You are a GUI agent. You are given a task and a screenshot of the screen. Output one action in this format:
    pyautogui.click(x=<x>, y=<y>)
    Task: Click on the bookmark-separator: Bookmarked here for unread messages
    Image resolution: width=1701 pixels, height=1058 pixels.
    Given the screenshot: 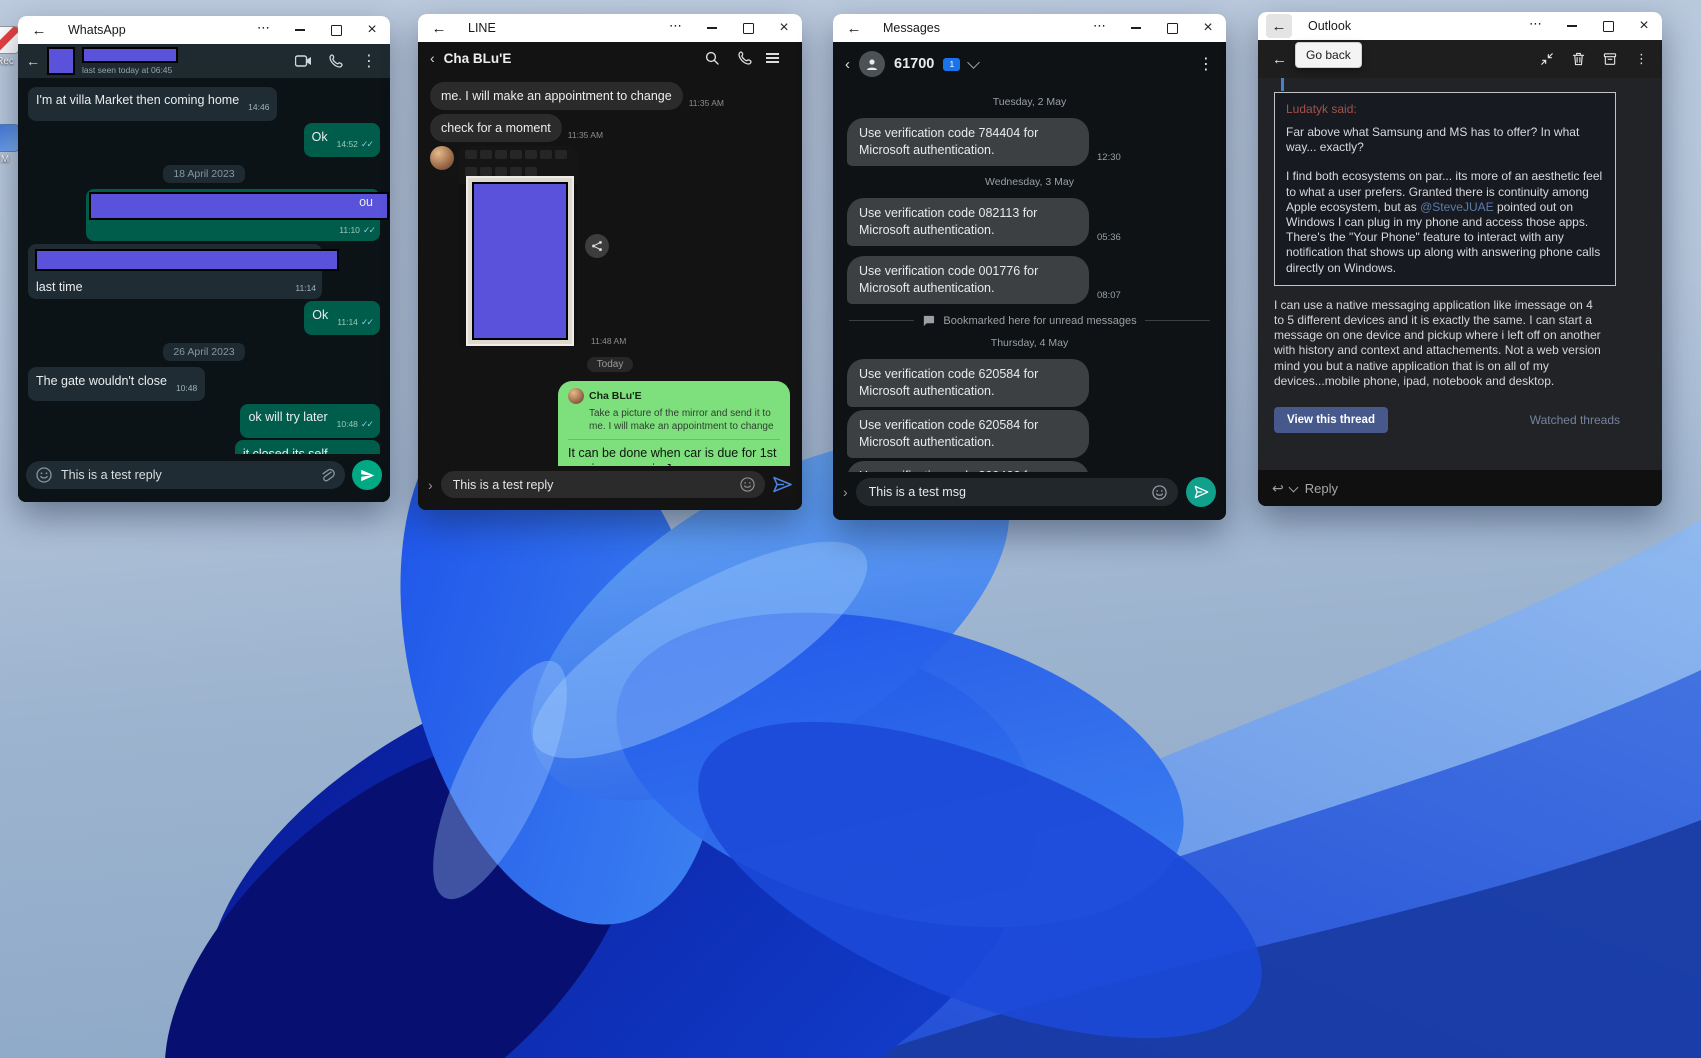 What is the action you would take?
    pyautogui.click(x=1029, y=320)
    